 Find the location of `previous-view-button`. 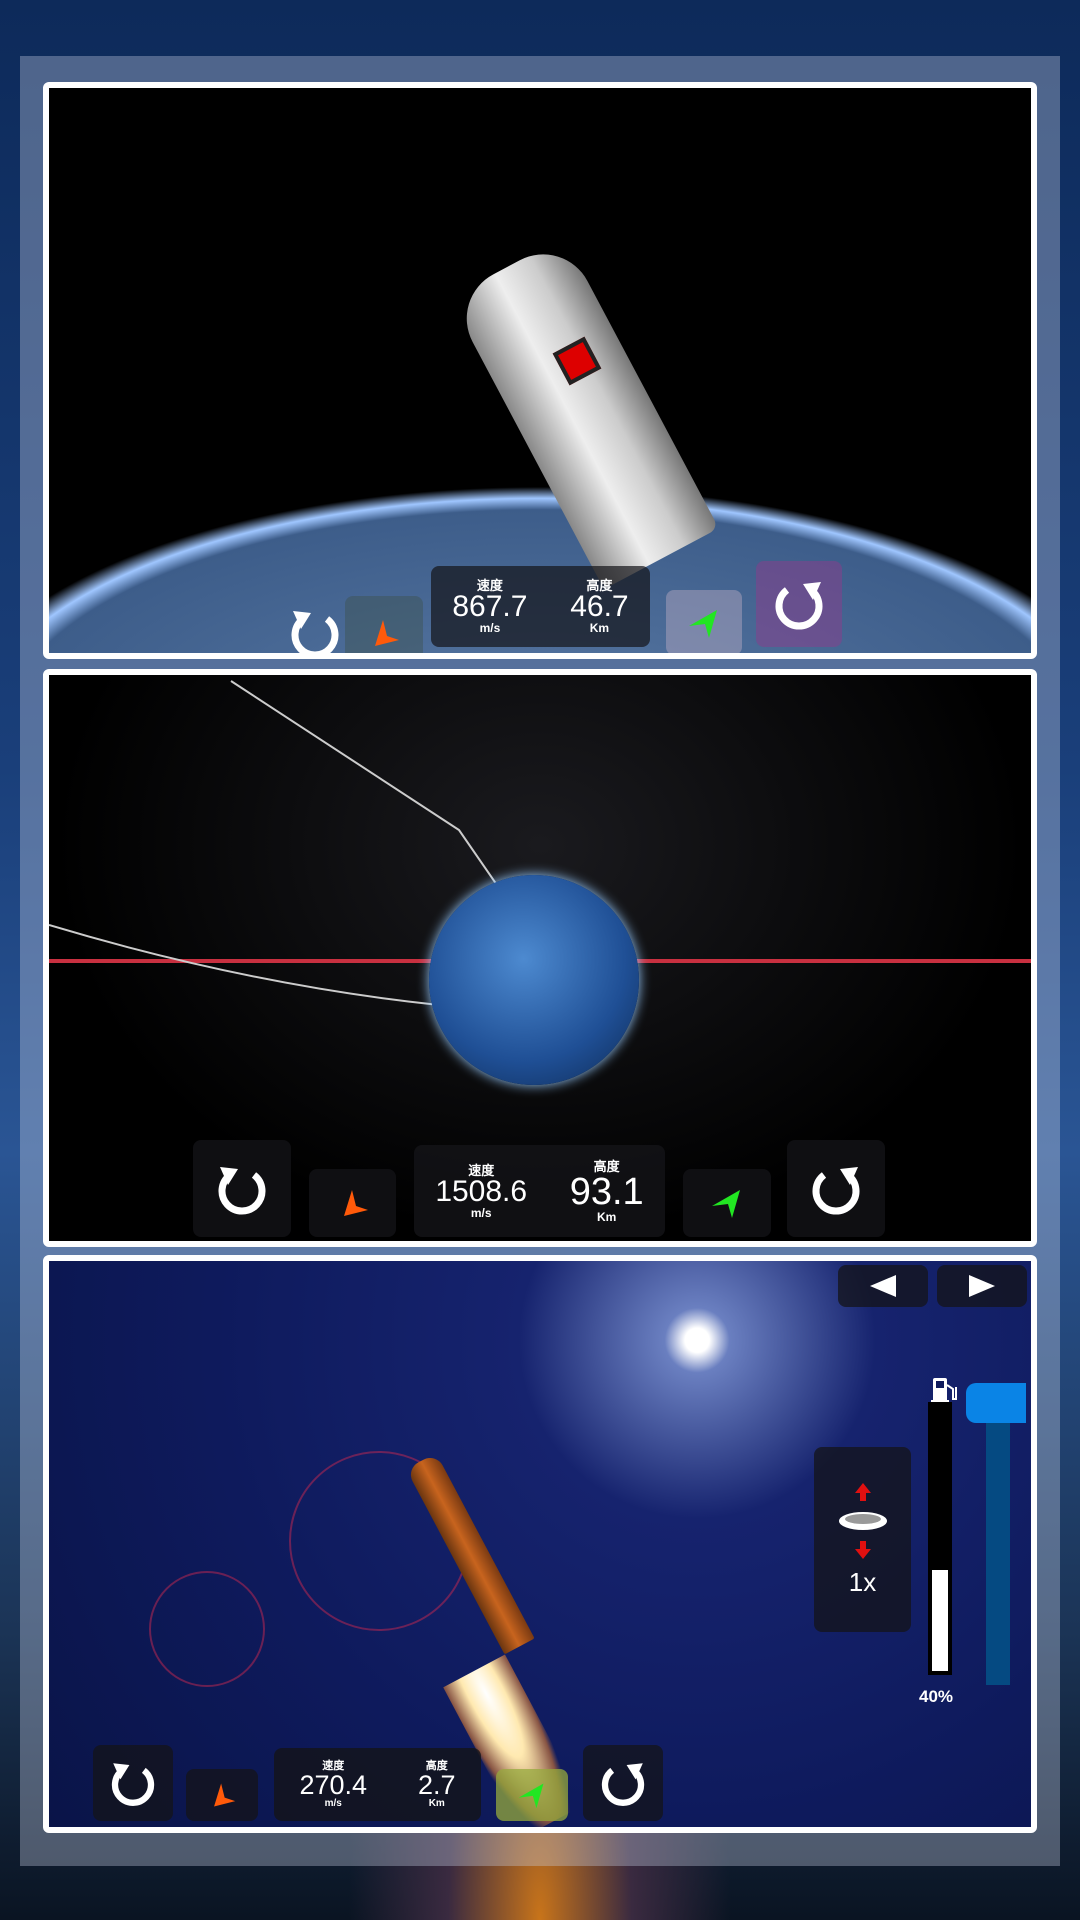

previous-view-button is located at coordinates (883, 1286).